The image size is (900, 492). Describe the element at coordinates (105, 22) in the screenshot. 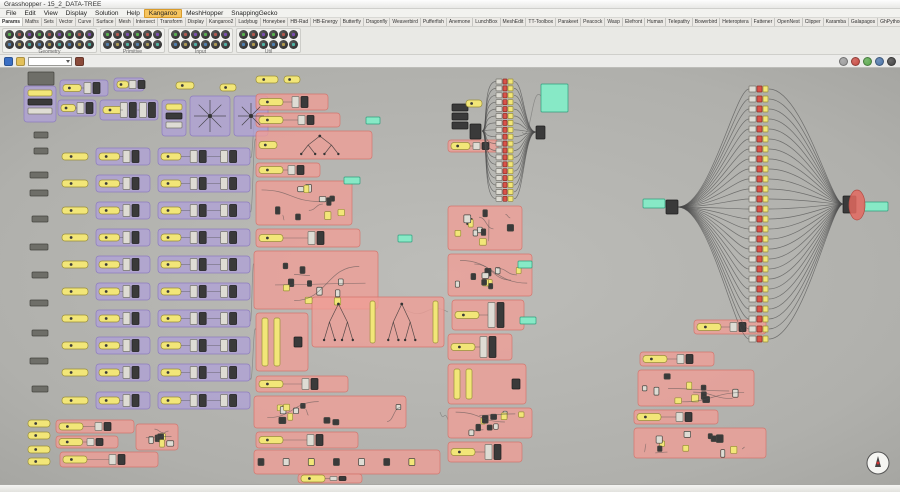

I see `tab-surface: Surface` at that location.